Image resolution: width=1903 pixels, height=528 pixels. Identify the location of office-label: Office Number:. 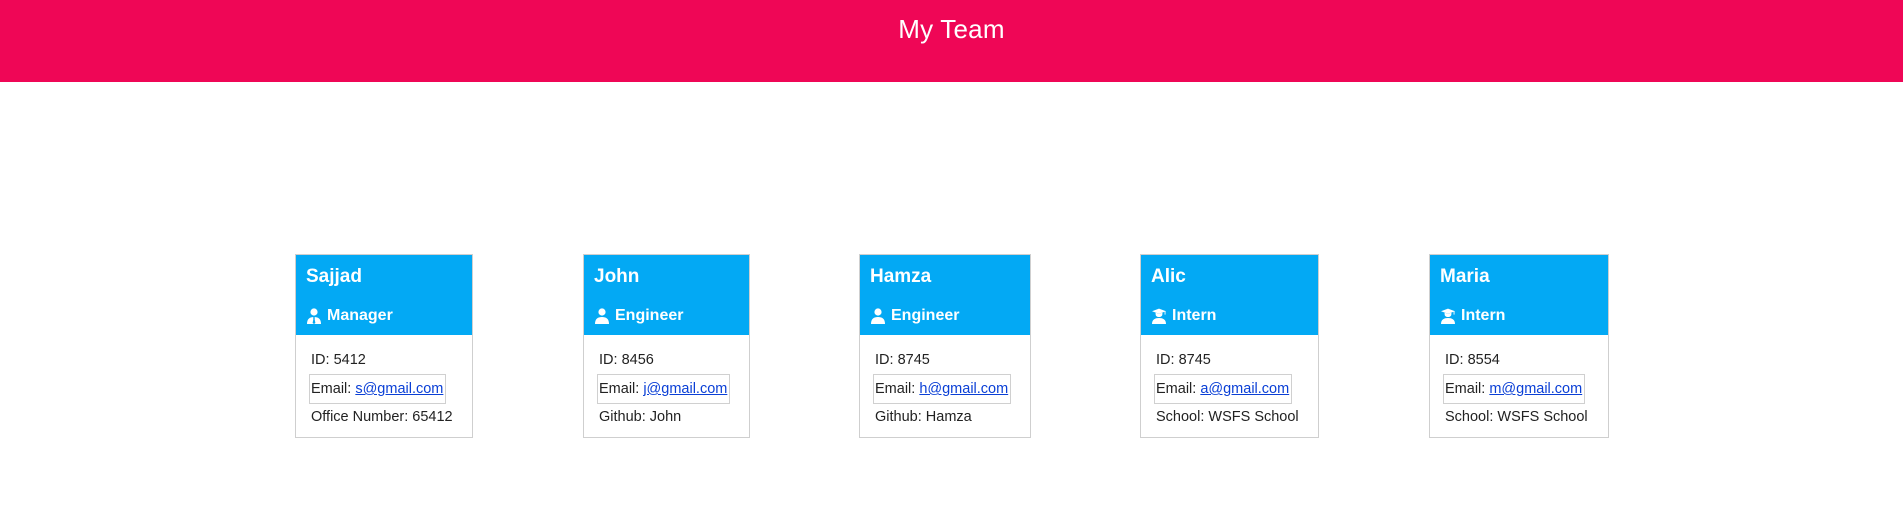
(360, 417).